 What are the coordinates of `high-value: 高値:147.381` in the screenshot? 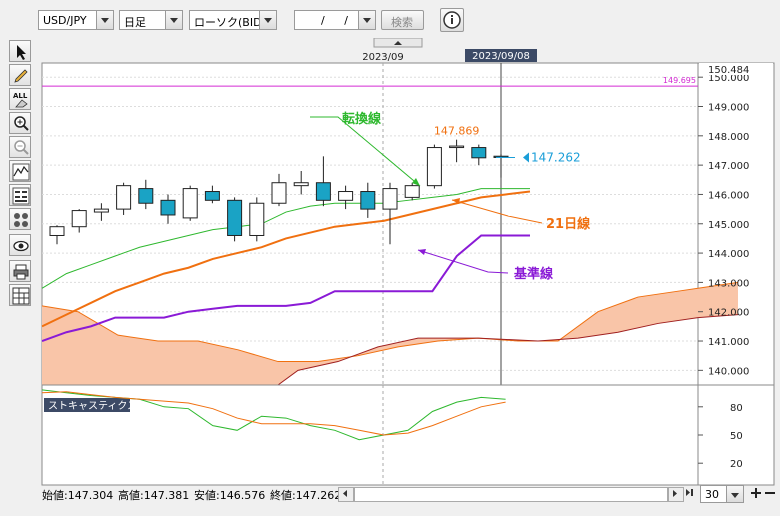 It's located at (154, 495).